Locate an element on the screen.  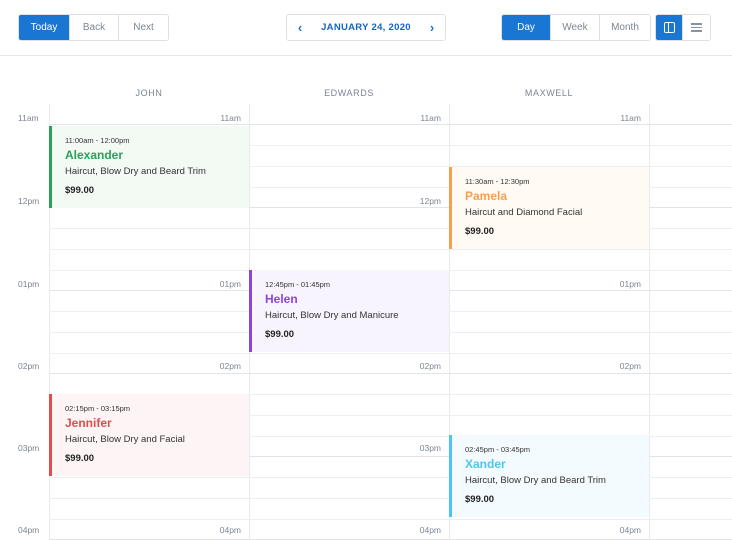
appointment-service: Haircut, Blow Dry and Facial is located at coordinates (125, 439).